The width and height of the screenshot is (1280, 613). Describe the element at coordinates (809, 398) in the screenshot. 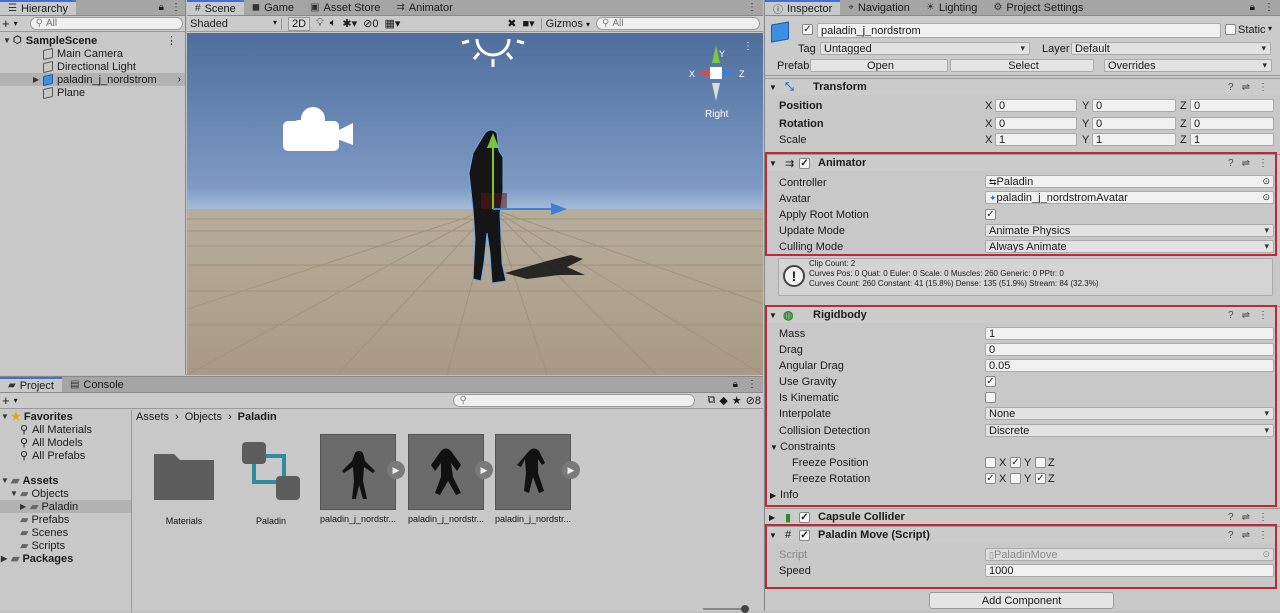

I see `is-kinematic-label: Is Kinematic` at that location.